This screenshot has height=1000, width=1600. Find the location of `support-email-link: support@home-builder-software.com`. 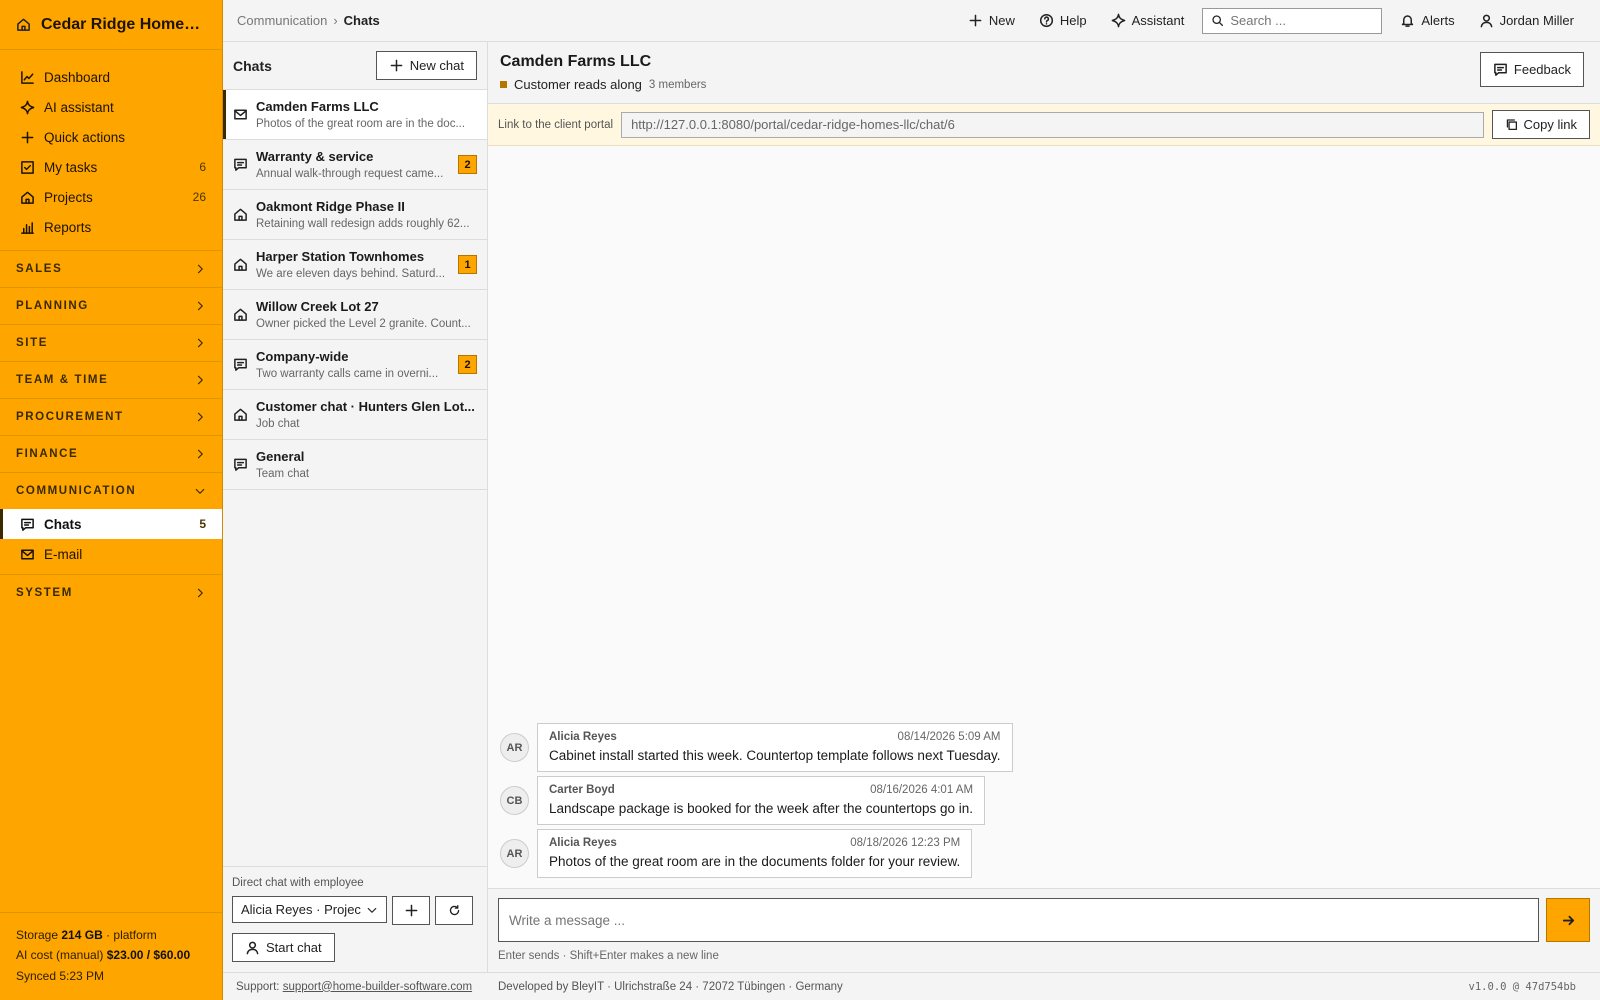

support-email-link: support@home-builder-software.com is located at coordinates (377, 987).